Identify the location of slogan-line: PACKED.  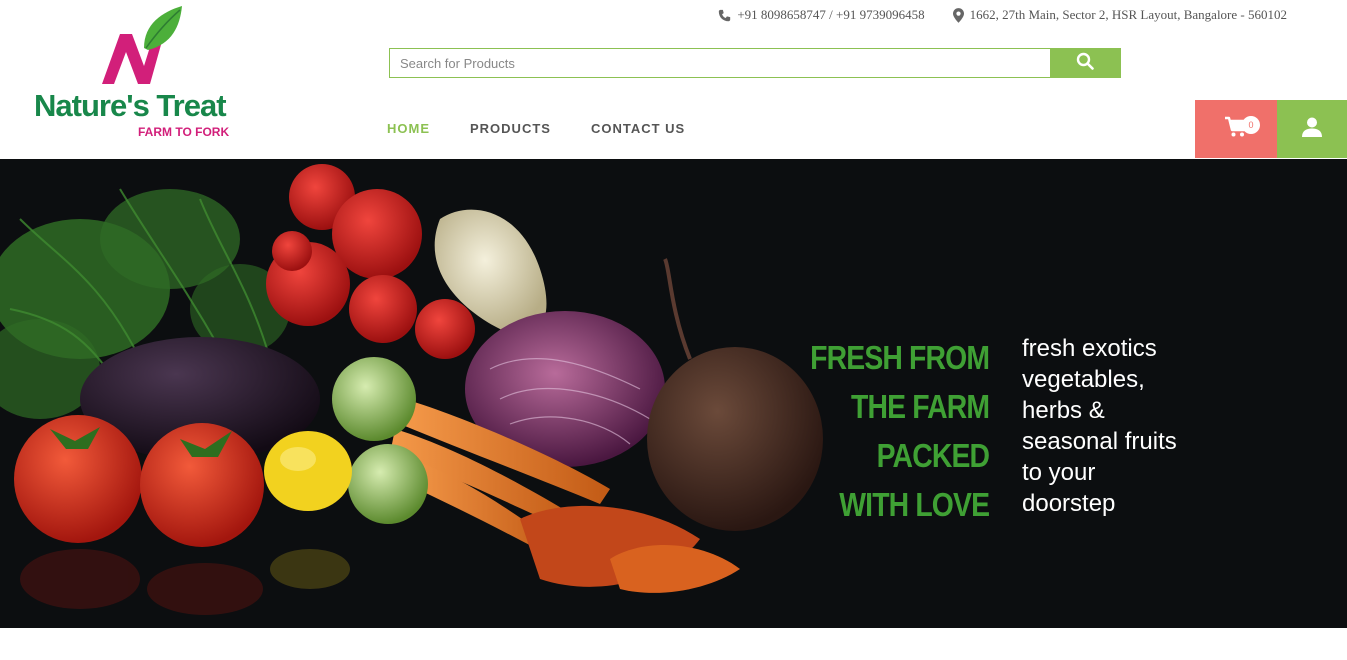
(932, 455).